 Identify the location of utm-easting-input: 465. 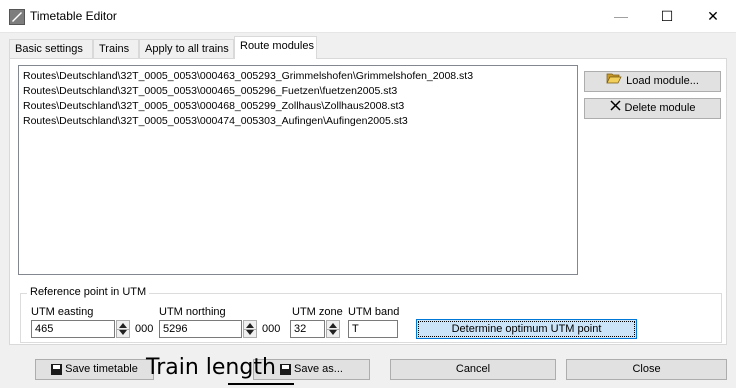
(73, 329).